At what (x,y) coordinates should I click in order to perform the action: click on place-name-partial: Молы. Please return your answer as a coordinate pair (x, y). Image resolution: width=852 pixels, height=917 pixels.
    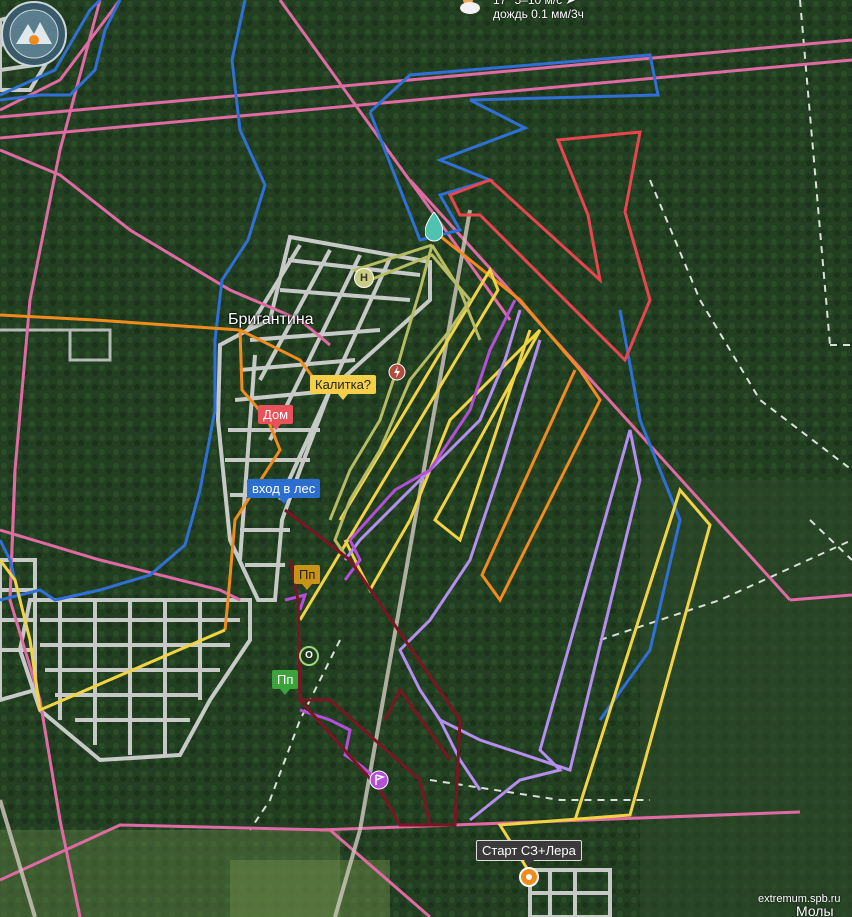
    Looking at the image, I should click on (815, 910).